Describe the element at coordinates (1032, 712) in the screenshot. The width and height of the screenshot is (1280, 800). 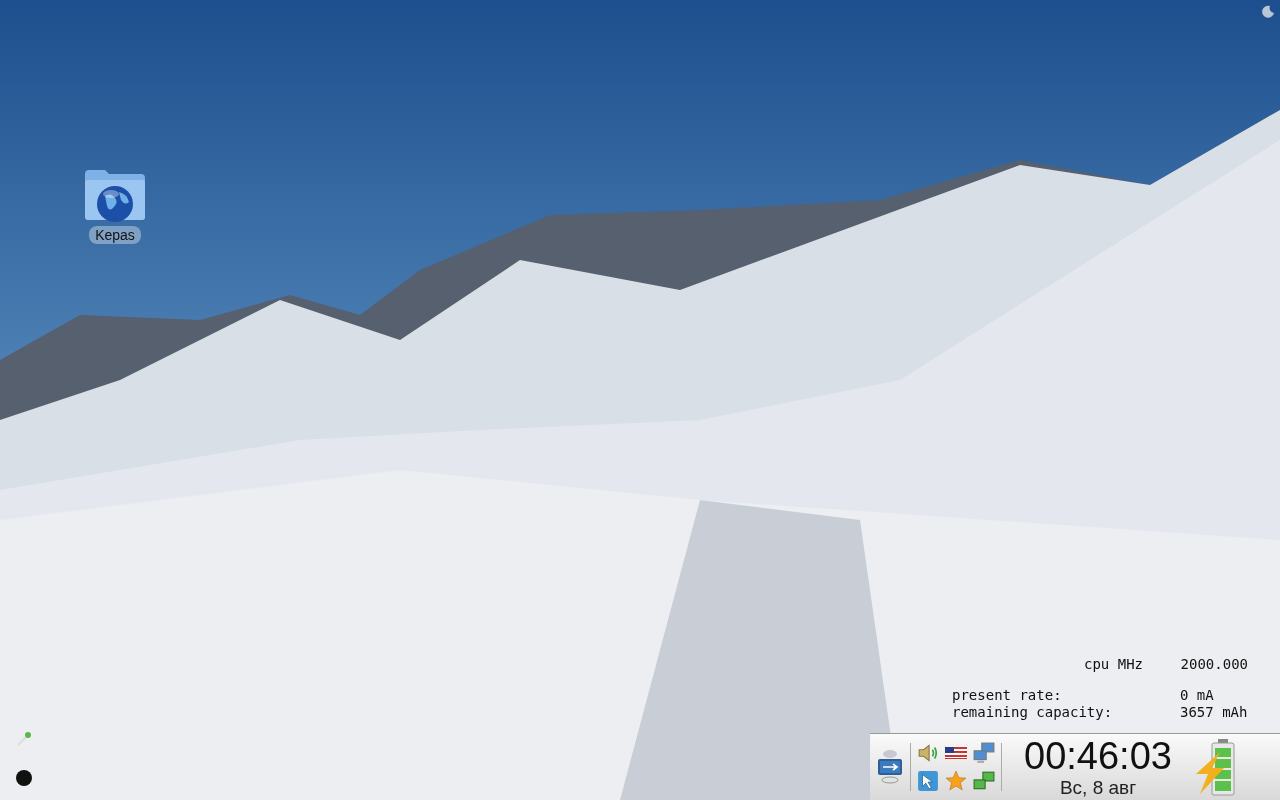
I see `battery-stat-label: remaining capacity:` at that location.